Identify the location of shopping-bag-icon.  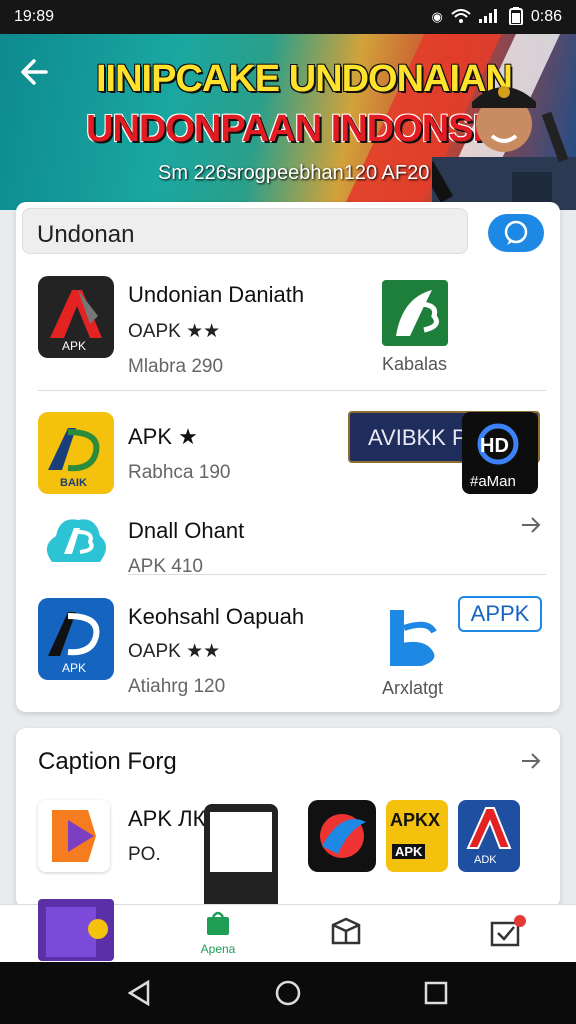
(218, 923).